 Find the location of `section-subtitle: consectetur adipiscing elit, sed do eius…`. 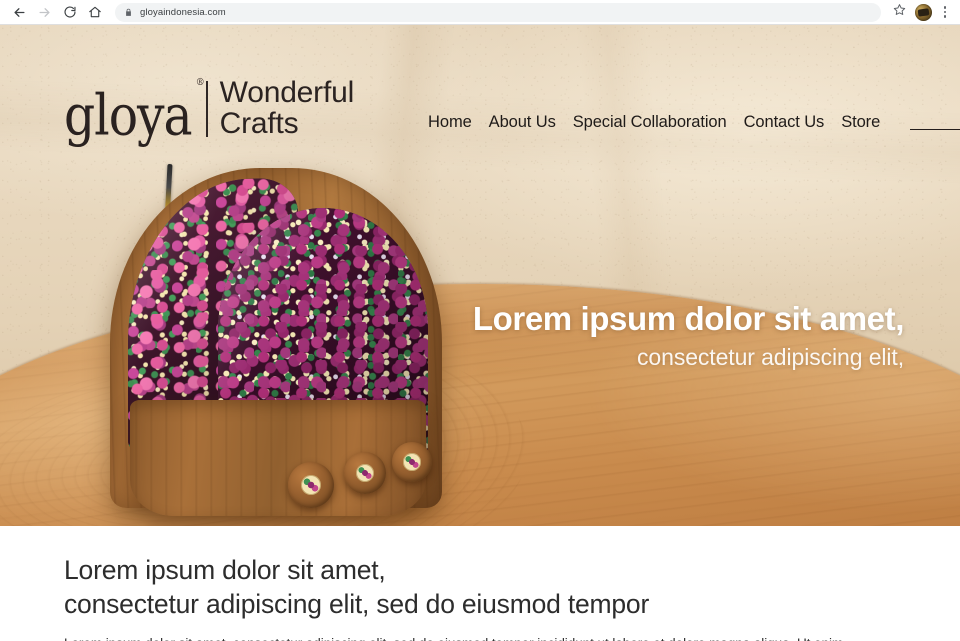

section-subtitle: consectetur adipiscing elit, sed do eius… is located at coordinates (357, 603).